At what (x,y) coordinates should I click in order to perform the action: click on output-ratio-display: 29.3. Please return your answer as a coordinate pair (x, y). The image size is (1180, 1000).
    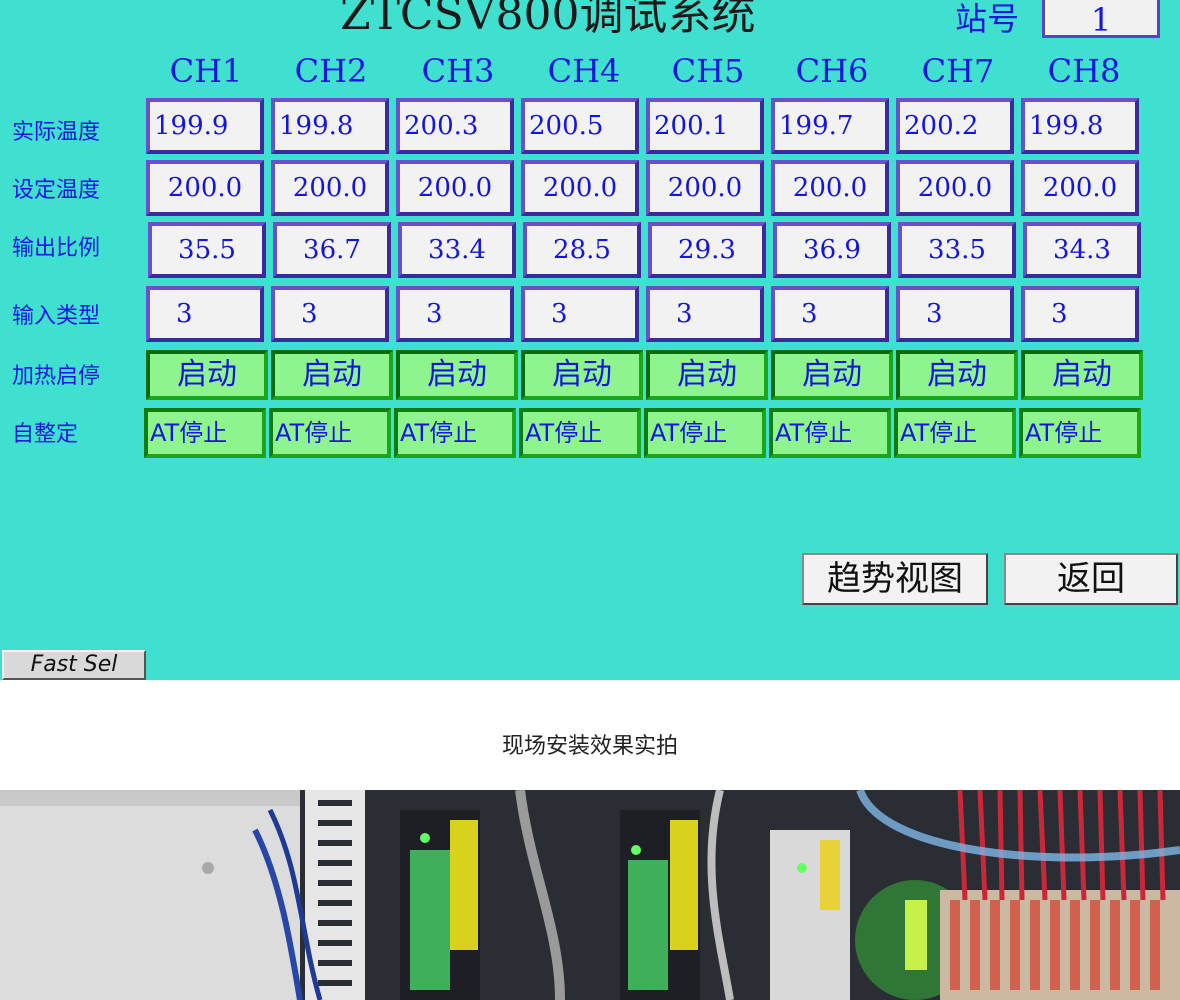
    Looking at the image, I should click on (707, 250).